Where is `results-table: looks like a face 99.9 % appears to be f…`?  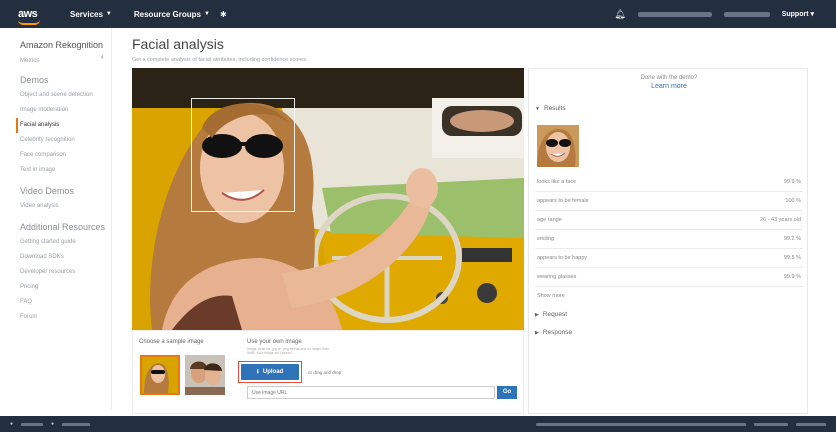
results-table: looks like a face 99.9 % appears to be f… is located at coordinates (669, 230).